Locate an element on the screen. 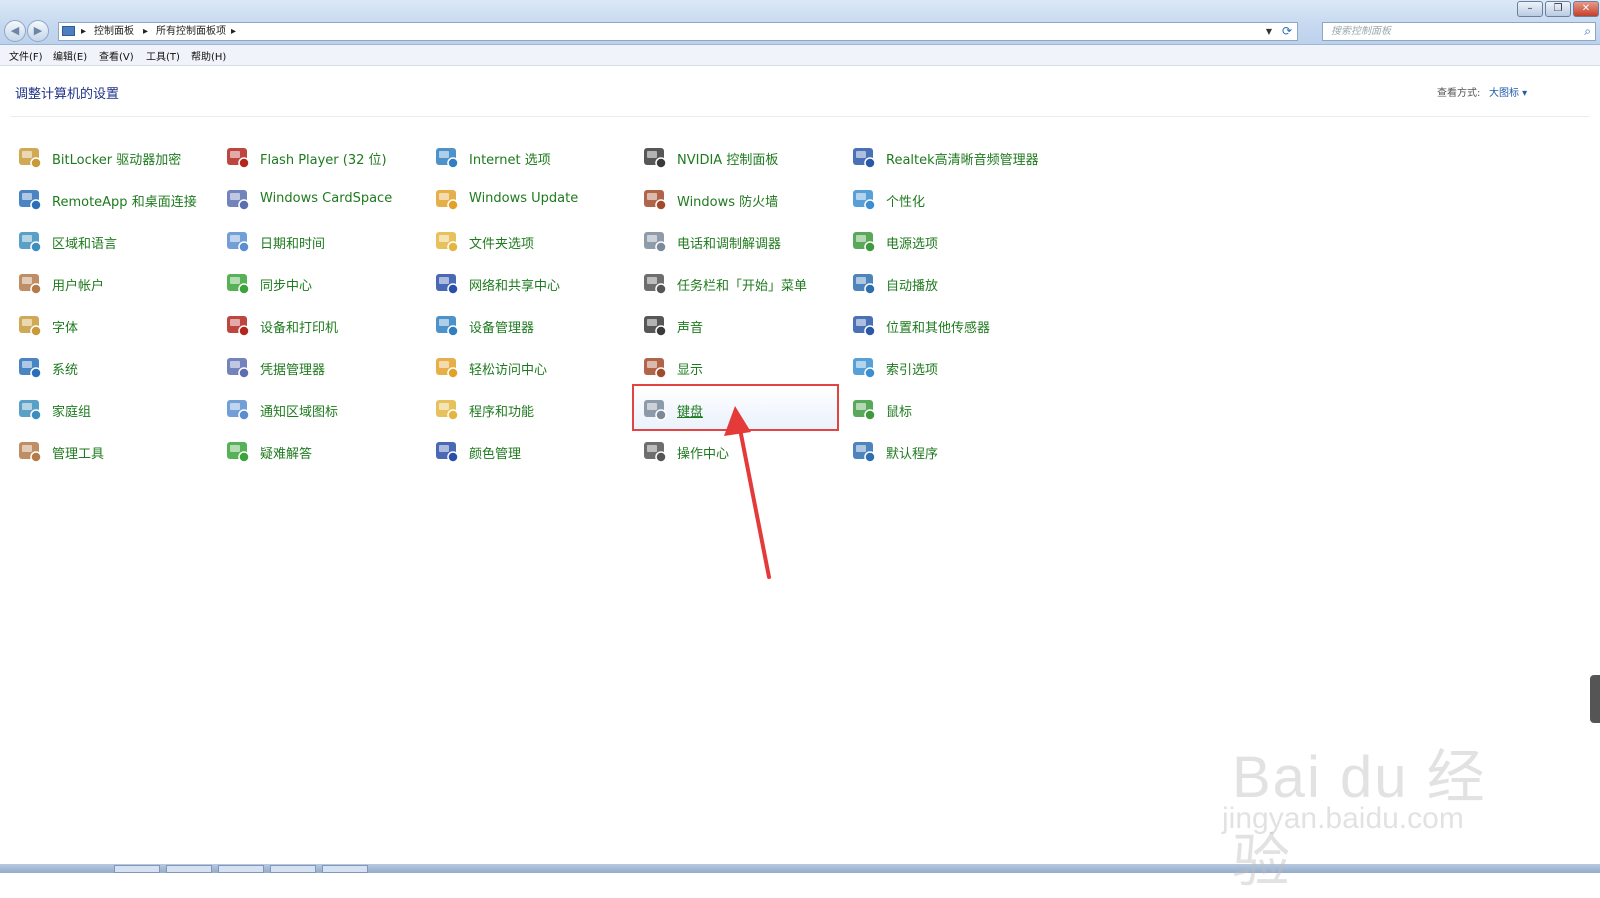  item-label: 设备和打印机 is located at coordinates (299, 328).